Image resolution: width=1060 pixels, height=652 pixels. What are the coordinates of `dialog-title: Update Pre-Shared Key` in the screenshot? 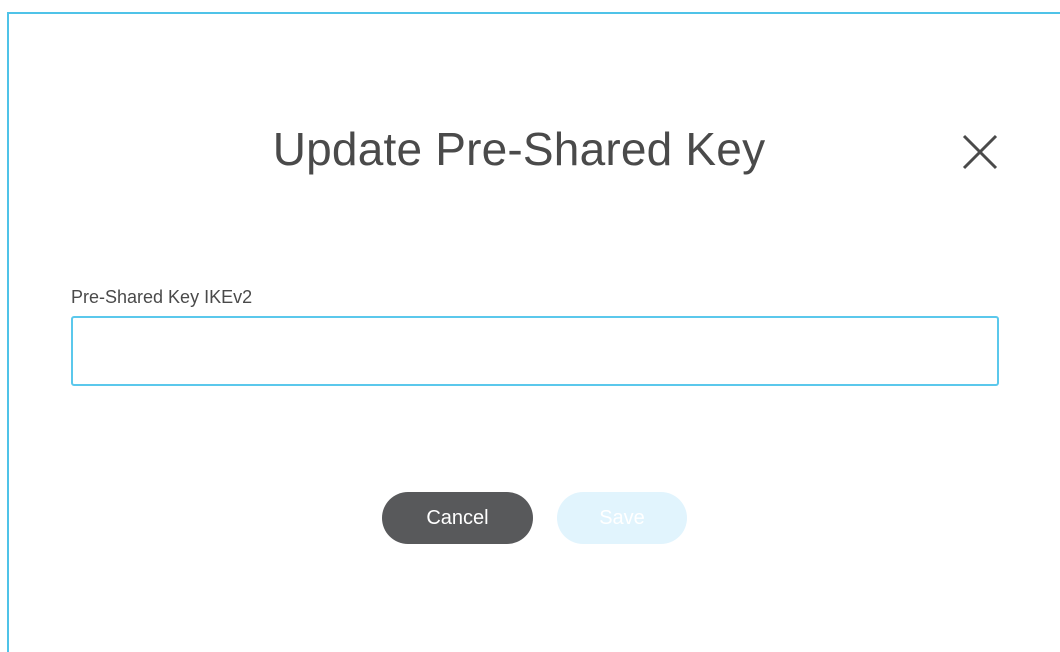 It's located at (519, 149).